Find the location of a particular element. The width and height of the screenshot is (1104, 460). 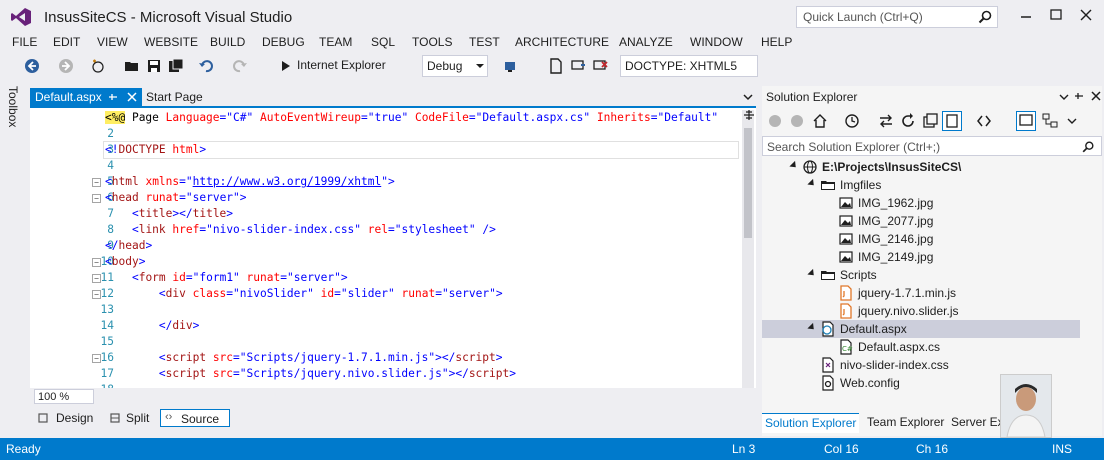

menu-window: WINDOW is located at coordinates (716, 42).